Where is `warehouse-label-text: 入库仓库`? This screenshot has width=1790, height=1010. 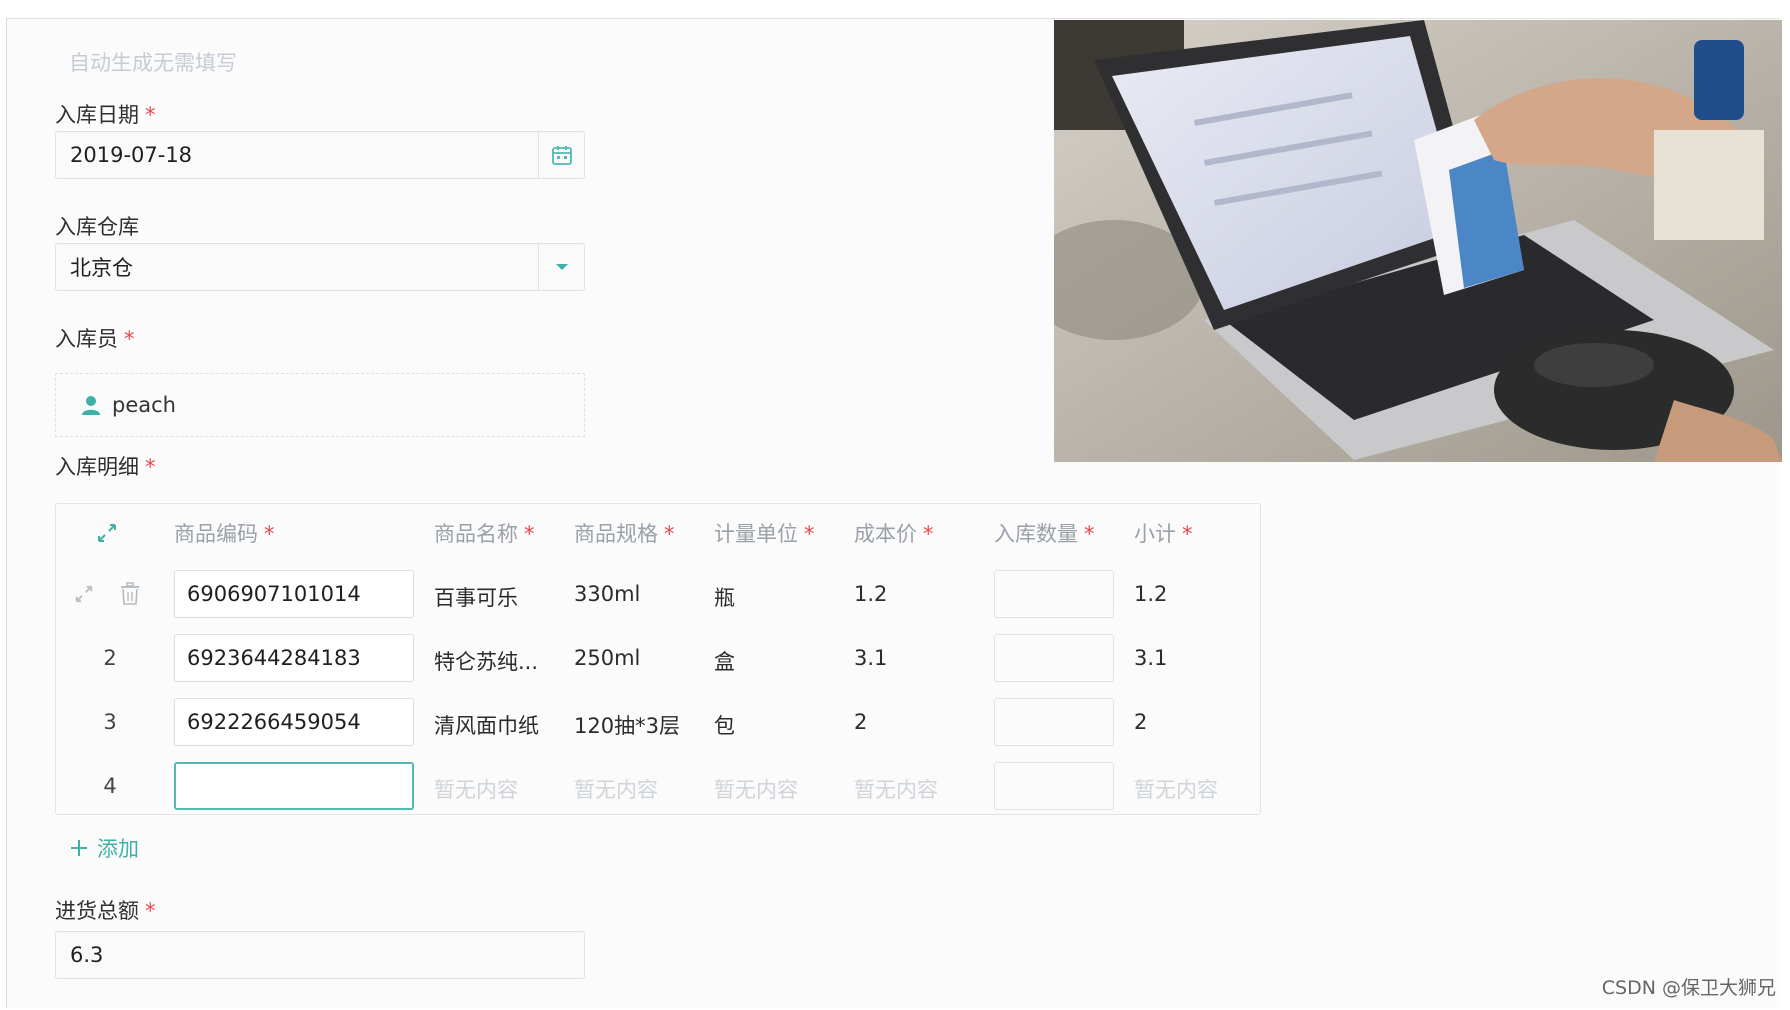
warehouse-label-text: 入库仓库 is located at coordinates (97, 227).